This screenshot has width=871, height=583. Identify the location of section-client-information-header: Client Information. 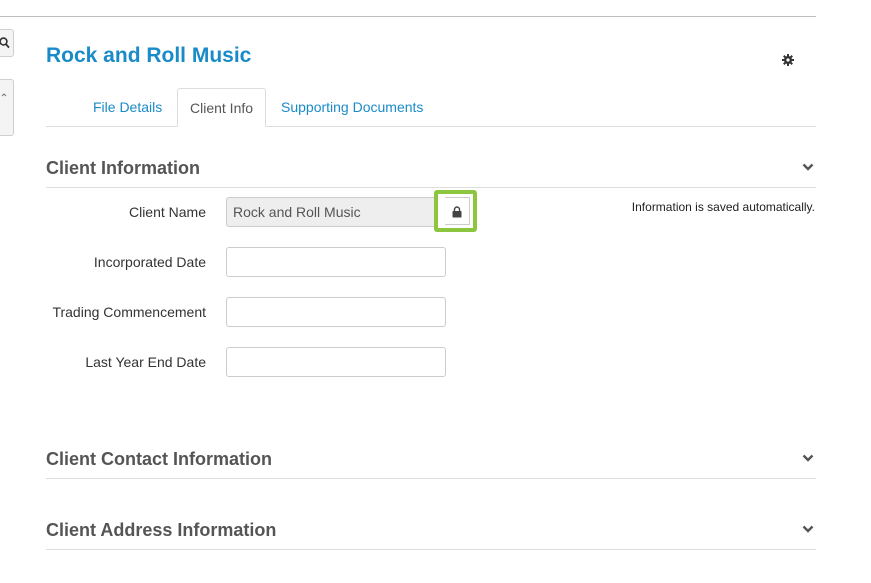
(431, 167).